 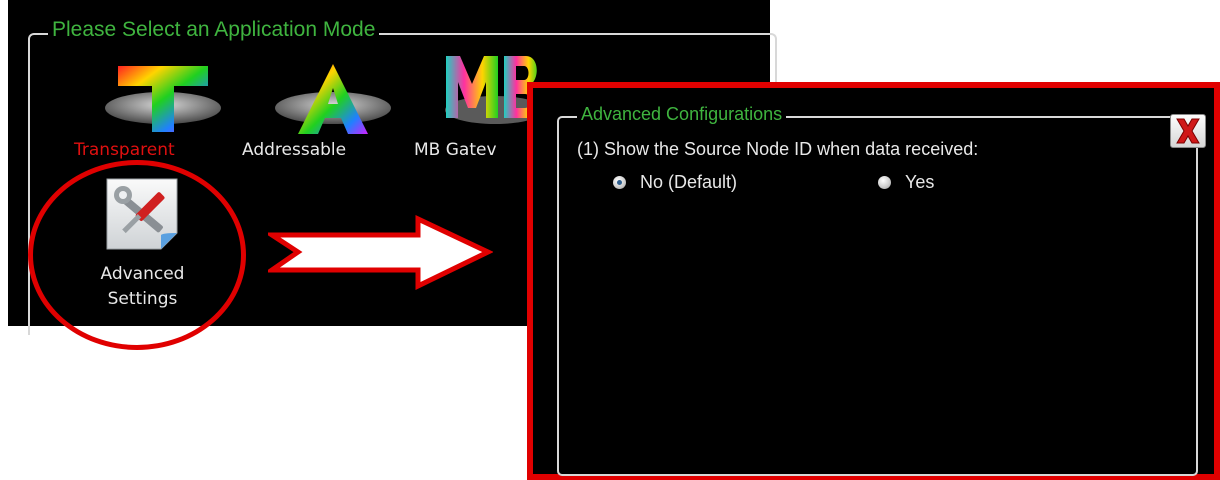 I want to click on mode-label-transparent: Transparent, so click(x=124, y=150).